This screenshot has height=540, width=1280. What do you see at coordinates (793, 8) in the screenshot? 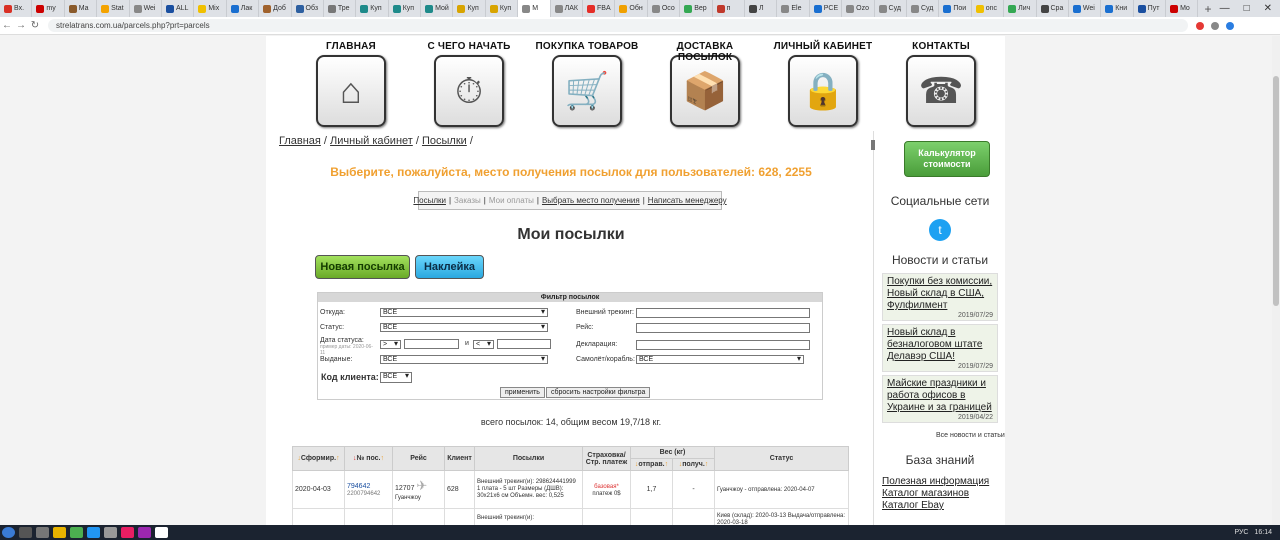
I see `browser-tab: Ele` at bounding box center [793, 8].